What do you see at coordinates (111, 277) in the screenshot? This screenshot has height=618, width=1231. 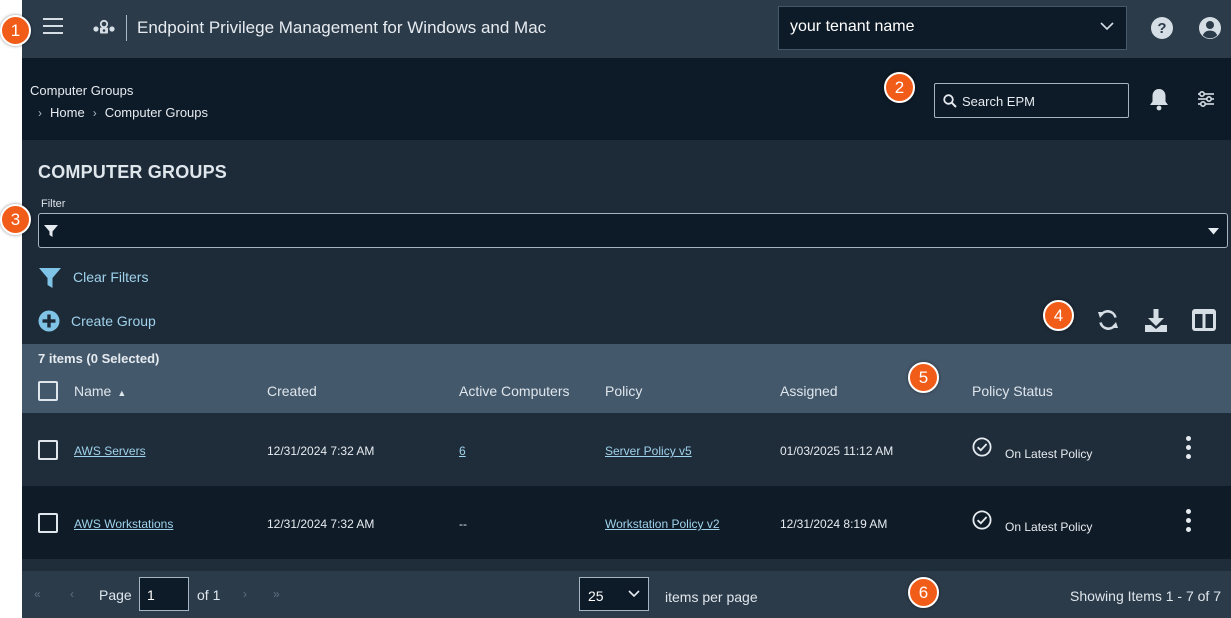 I see `clear-filters-label: Clear Filters` at bounding box center [111, 277].